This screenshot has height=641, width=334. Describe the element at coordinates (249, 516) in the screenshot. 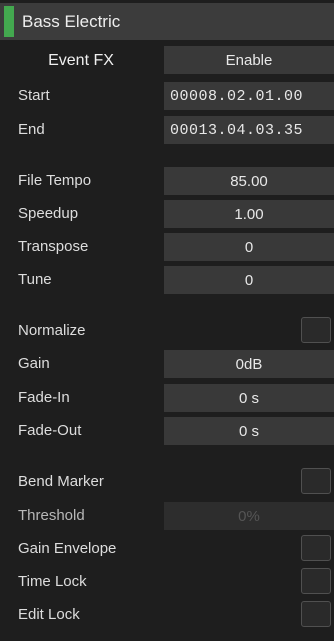

I see `threshold-field: 0%` at that location.